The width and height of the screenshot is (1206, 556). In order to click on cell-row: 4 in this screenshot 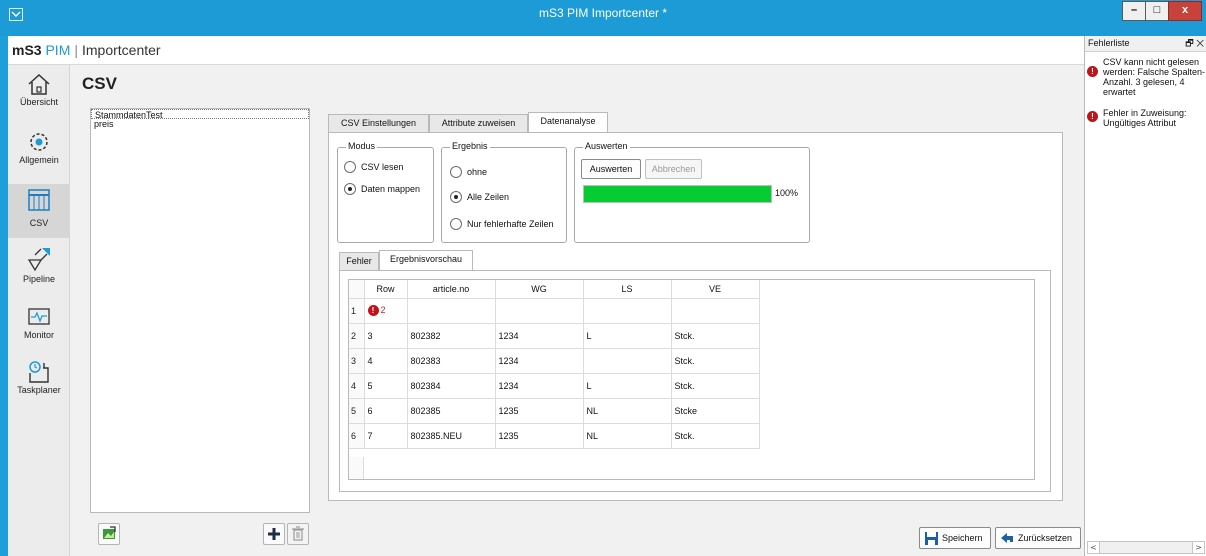, I will do `click(386, 361)`.